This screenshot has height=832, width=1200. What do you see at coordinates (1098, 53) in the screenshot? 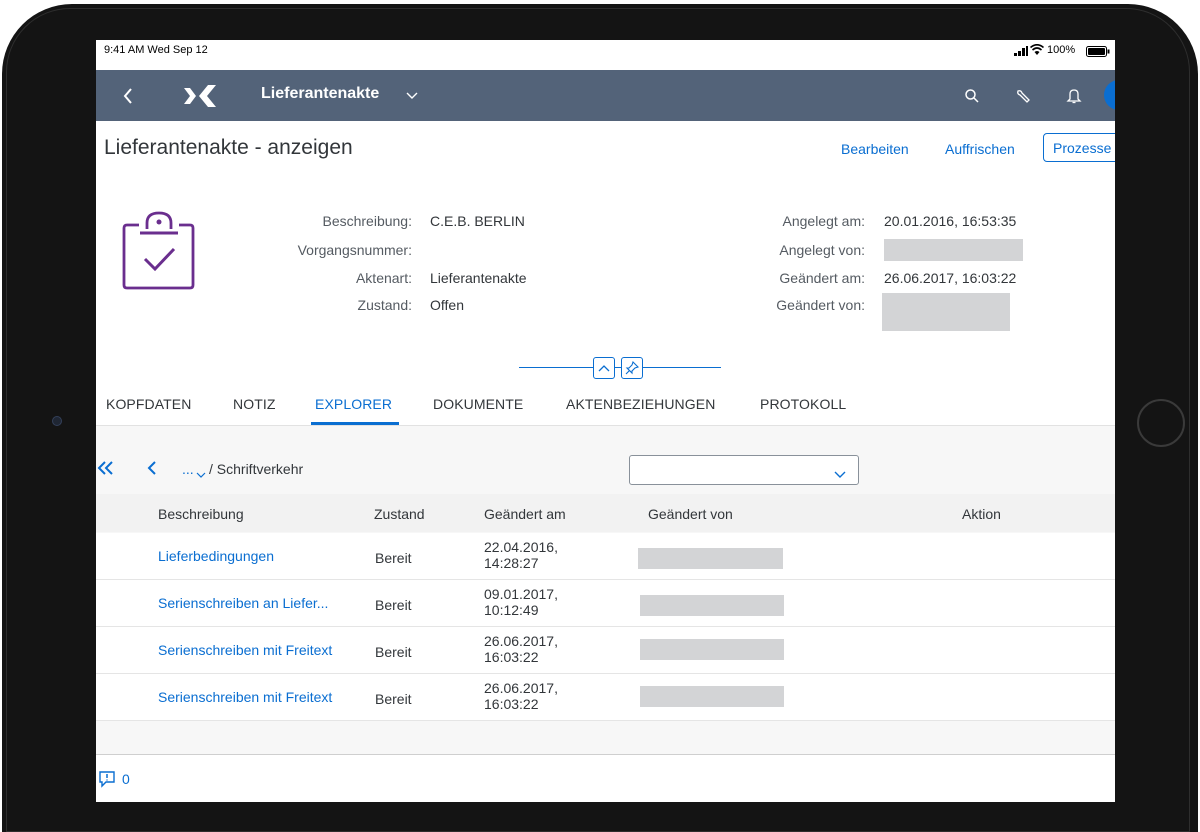
I see `battery-icon` at bounding box center [1098, 53].